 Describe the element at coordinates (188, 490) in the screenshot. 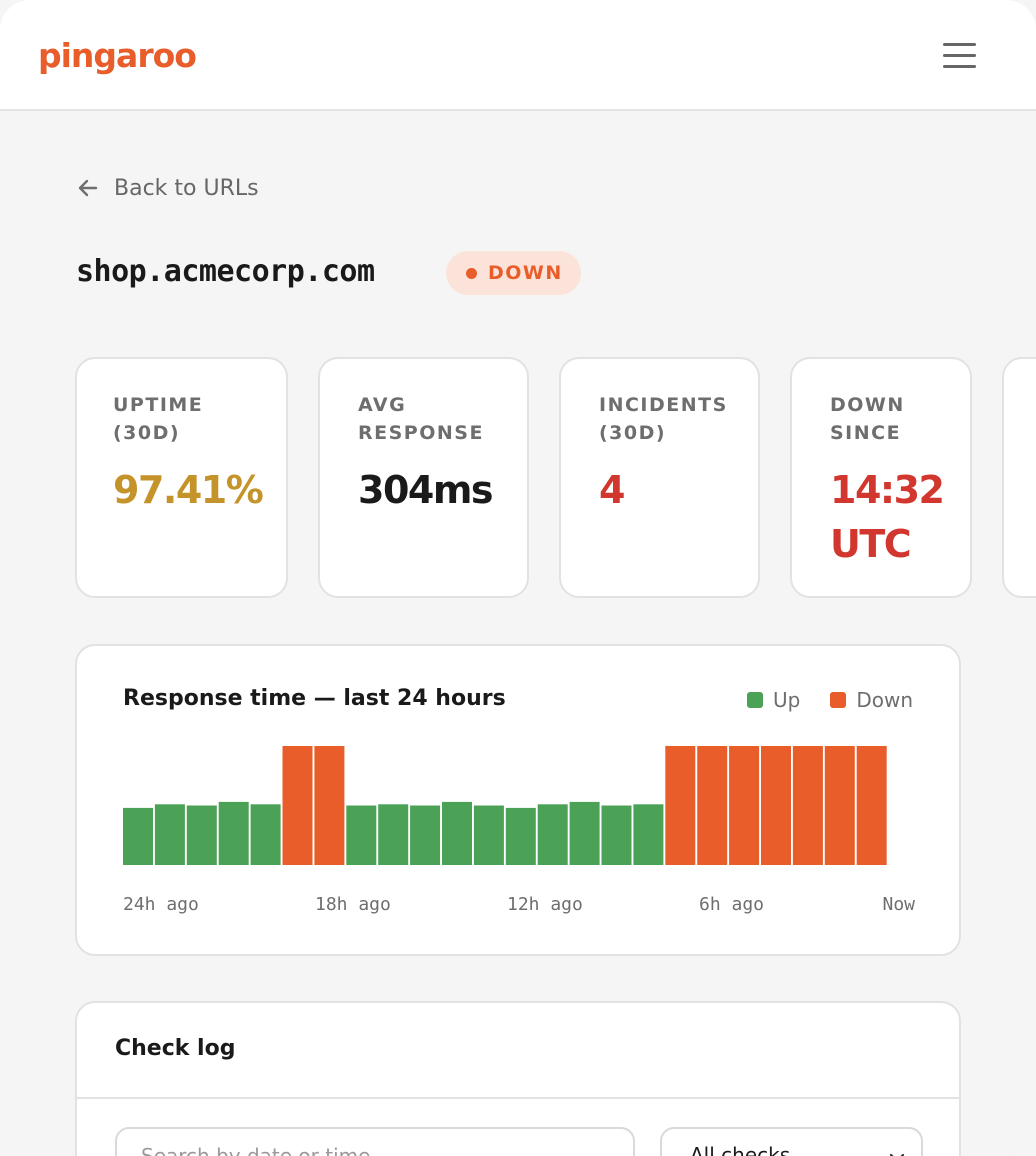

I see `stat-value: 97.41%` at that location.